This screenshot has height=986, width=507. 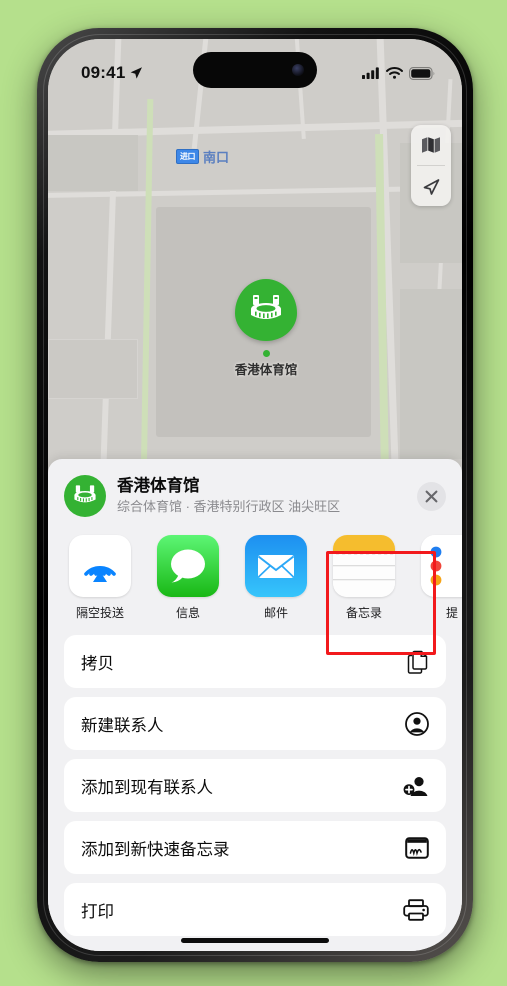 I want to click on cellular-bars-icon, so click(x=370, y=73).